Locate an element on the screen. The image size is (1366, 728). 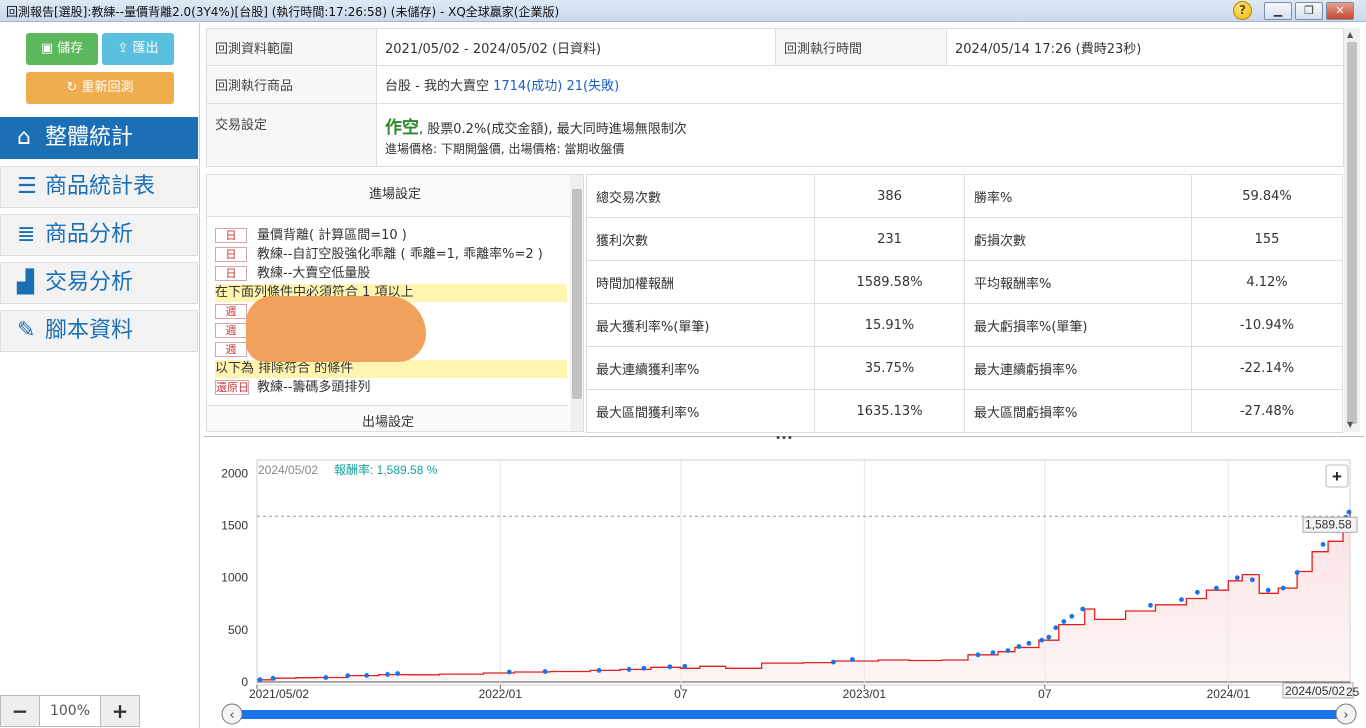
table-row: 最大區間獲利率% 1635.13% 最大區間虧損率% -27.48% is located at coordinates (964, 411).